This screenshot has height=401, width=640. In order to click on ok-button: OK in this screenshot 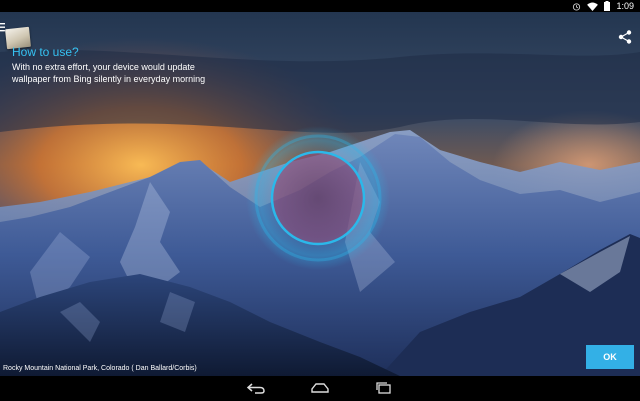, I will do `click(610, 357)`.